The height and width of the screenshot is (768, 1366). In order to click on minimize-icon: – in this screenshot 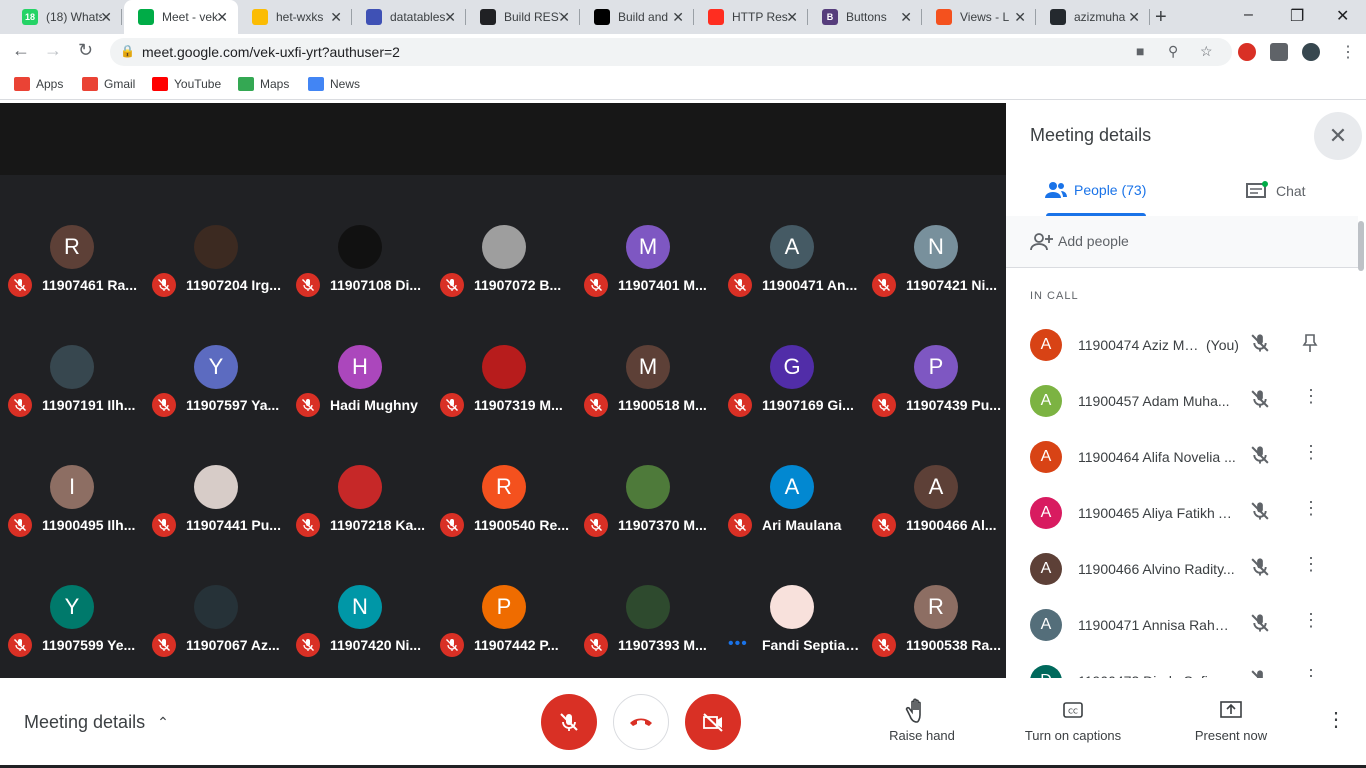, I will do `click(1248, 15)`.